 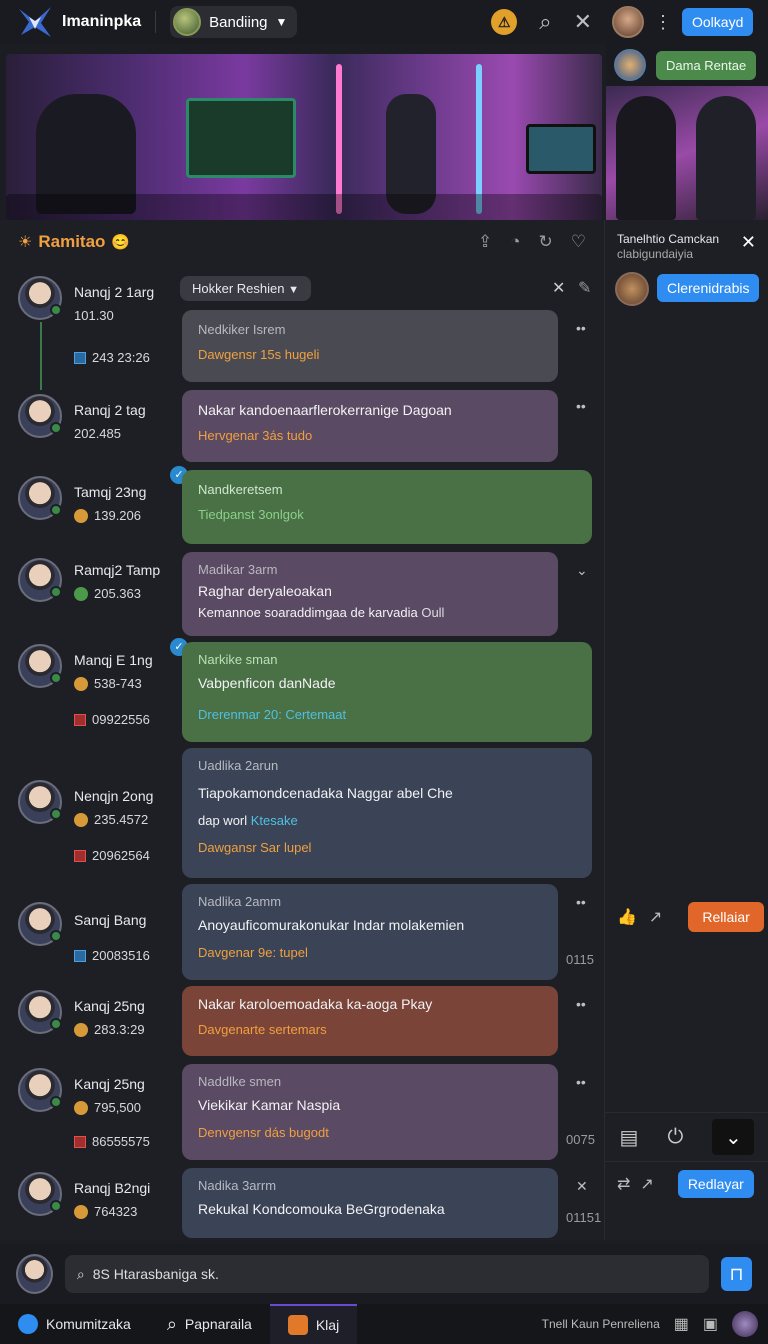 I want to click on channel-name: Bandiing, so click(x=238, y=22).